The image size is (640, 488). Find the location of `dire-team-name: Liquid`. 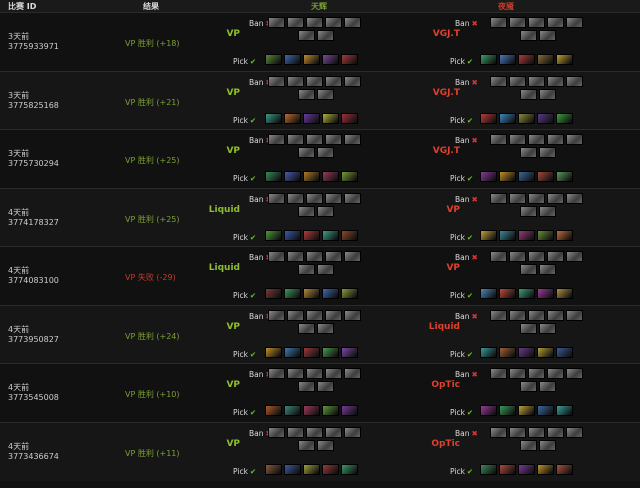

dire-team-name: Liquid is located at coordinates (444, 327).